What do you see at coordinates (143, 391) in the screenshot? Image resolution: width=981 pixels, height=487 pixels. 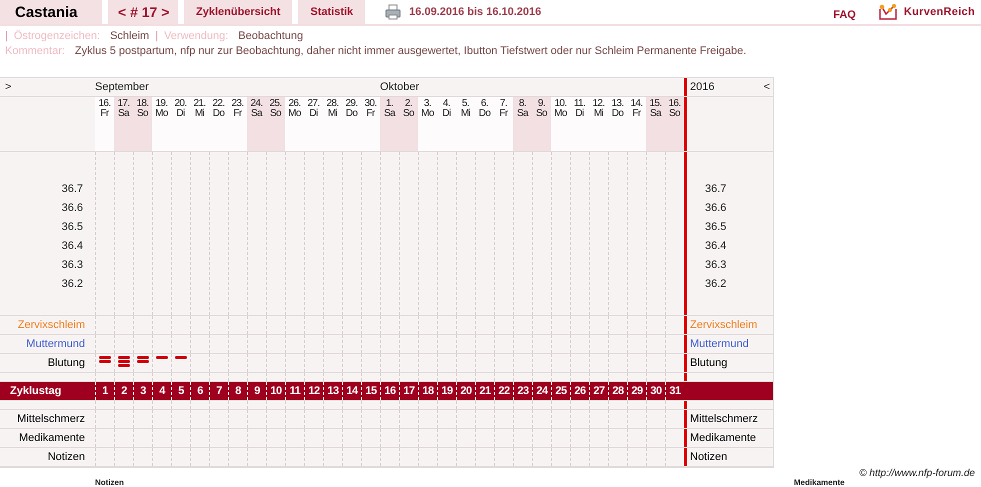 I see `cycle-day-number: 3` at bounding box center [143, 391].